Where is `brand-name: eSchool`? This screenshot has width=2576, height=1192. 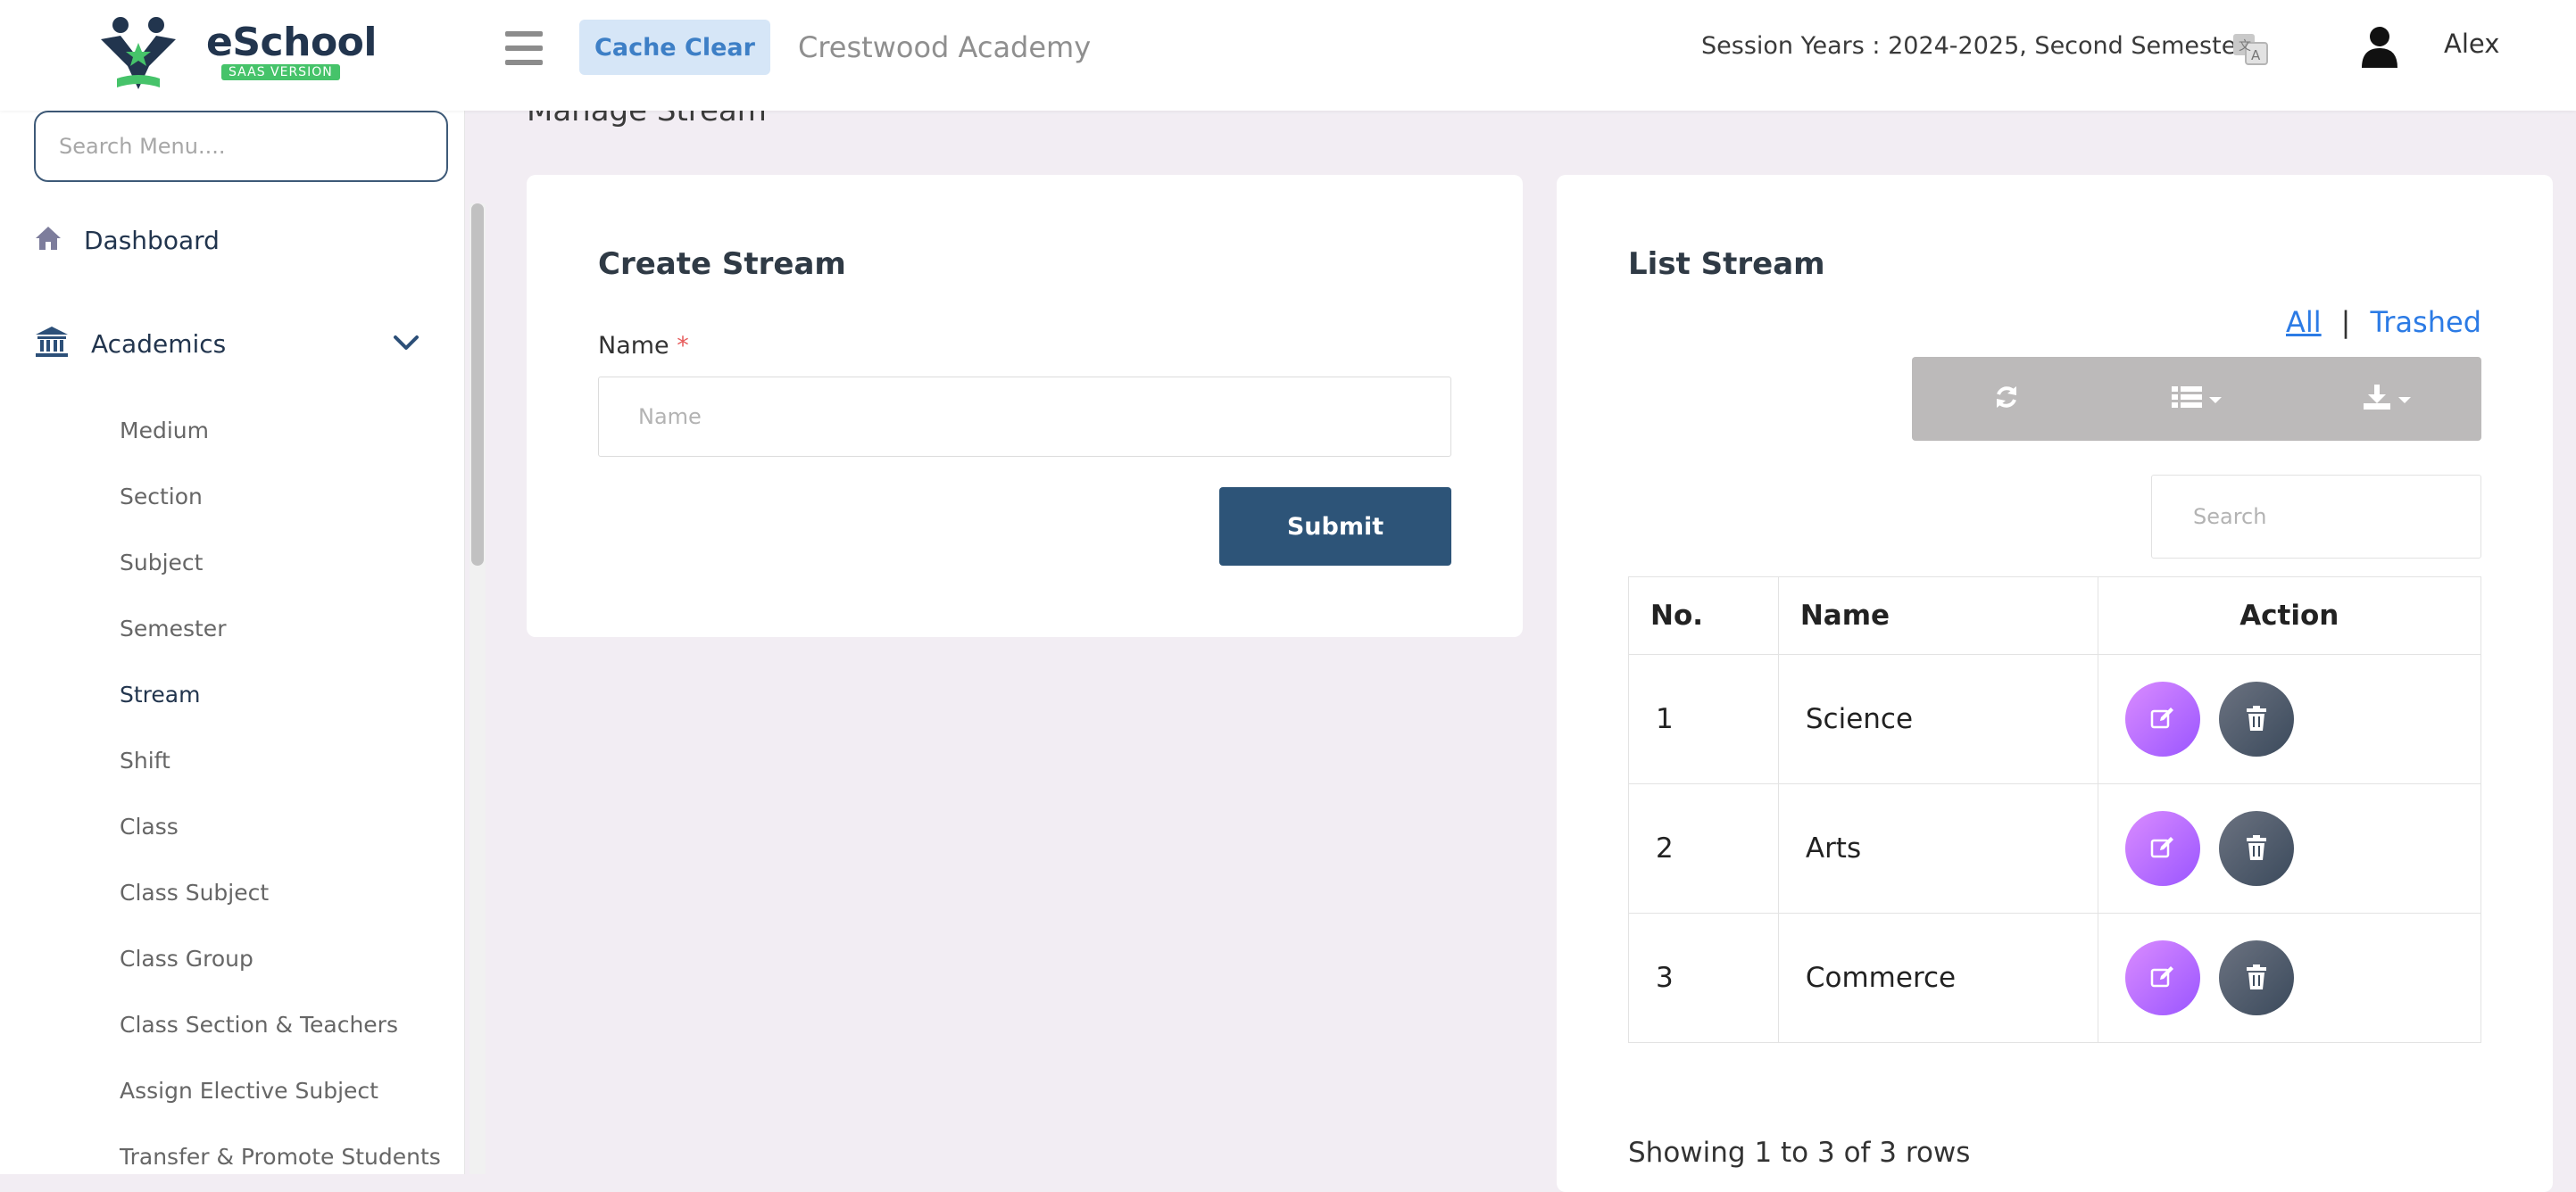
brand-name: eSchool is located at coordinates (291, 42).